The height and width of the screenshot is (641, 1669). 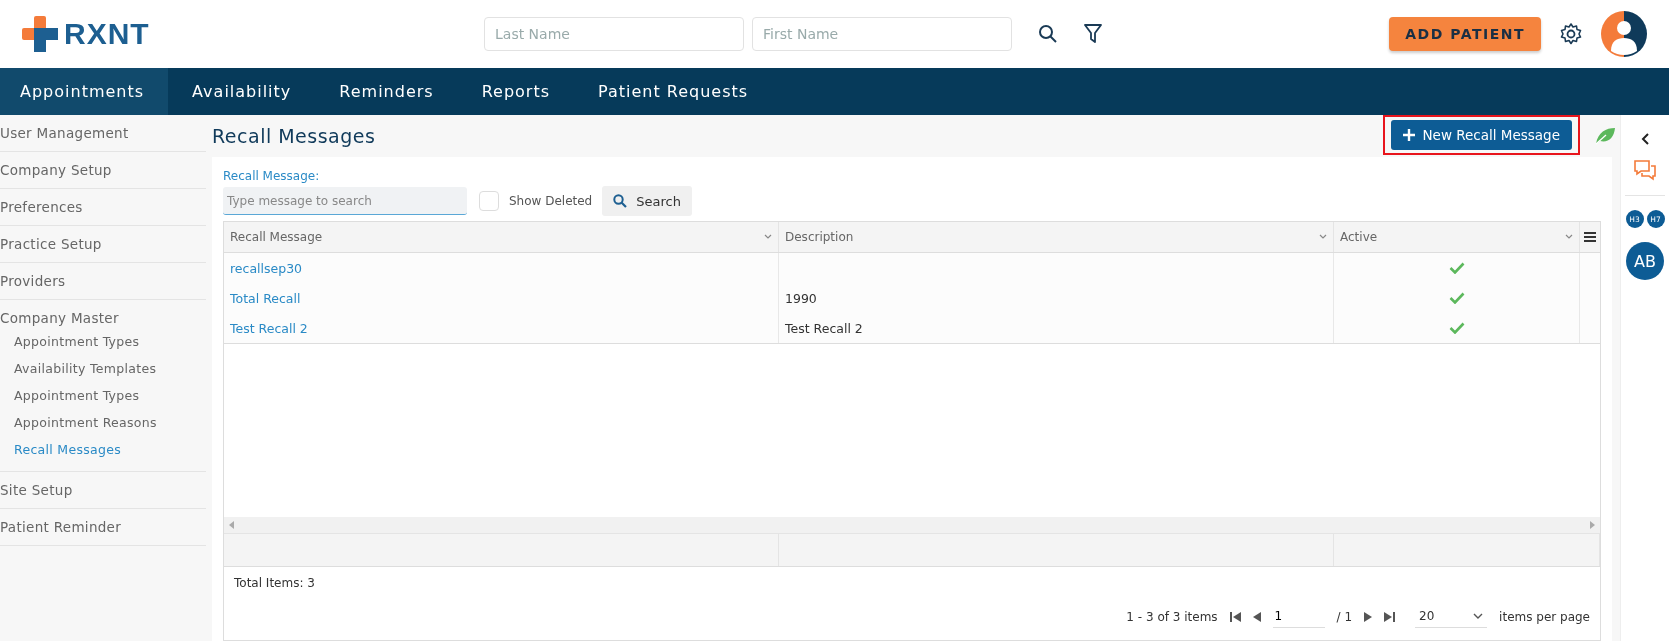 What do you see at coordinates (265, 298) in the screenshot?
I see `message-link: Total Recall` at bounding box center [265, 298].